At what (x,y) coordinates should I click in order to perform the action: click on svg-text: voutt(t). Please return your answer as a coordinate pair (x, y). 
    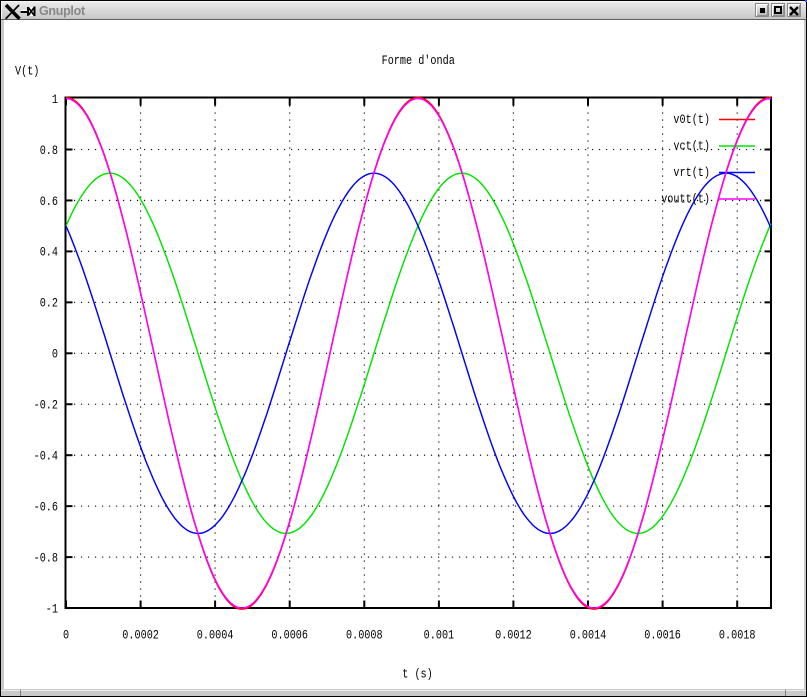
    Looking at the image, I should click on (685, 199).